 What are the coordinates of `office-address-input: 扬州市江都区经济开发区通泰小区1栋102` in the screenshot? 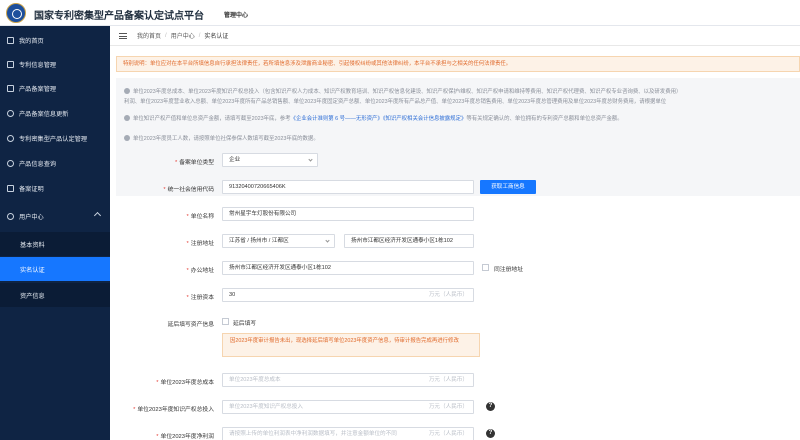 It's located at (348, 268).